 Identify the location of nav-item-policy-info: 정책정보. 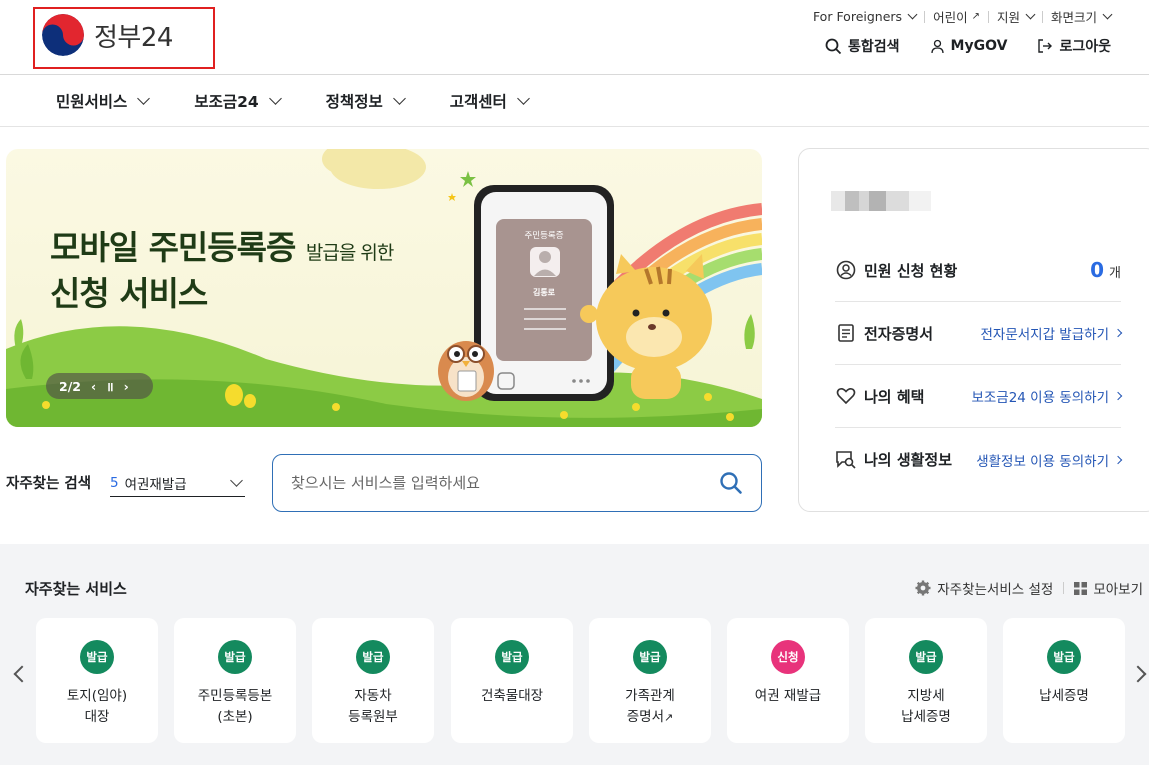
(366, 101).